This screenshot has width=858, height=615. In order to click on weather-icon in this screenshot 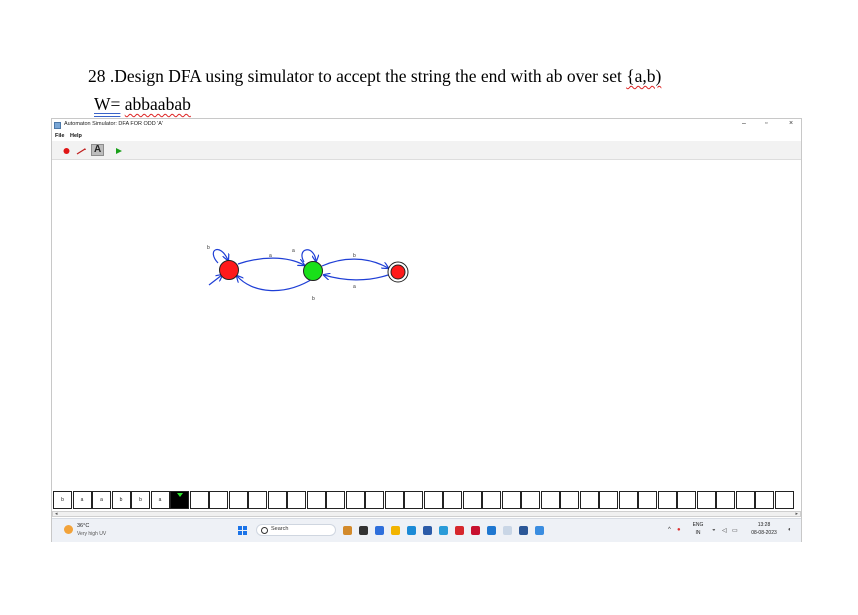, I will do `click(68, 529)`.